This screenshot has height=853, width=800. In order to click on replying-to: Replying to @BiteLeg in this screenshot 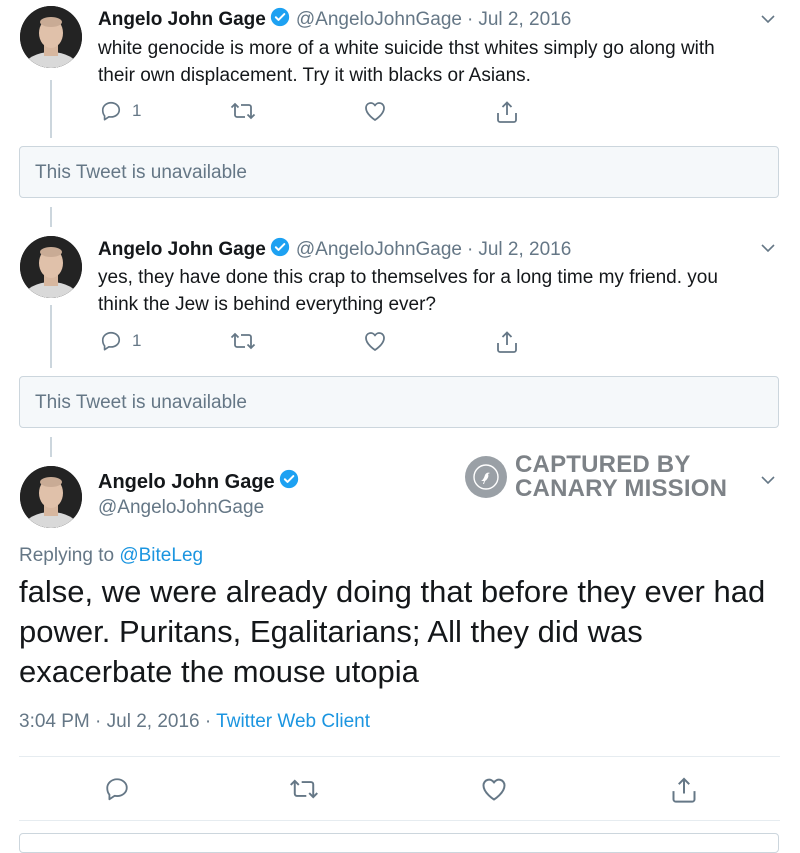, I will do `click(111, 556)`.